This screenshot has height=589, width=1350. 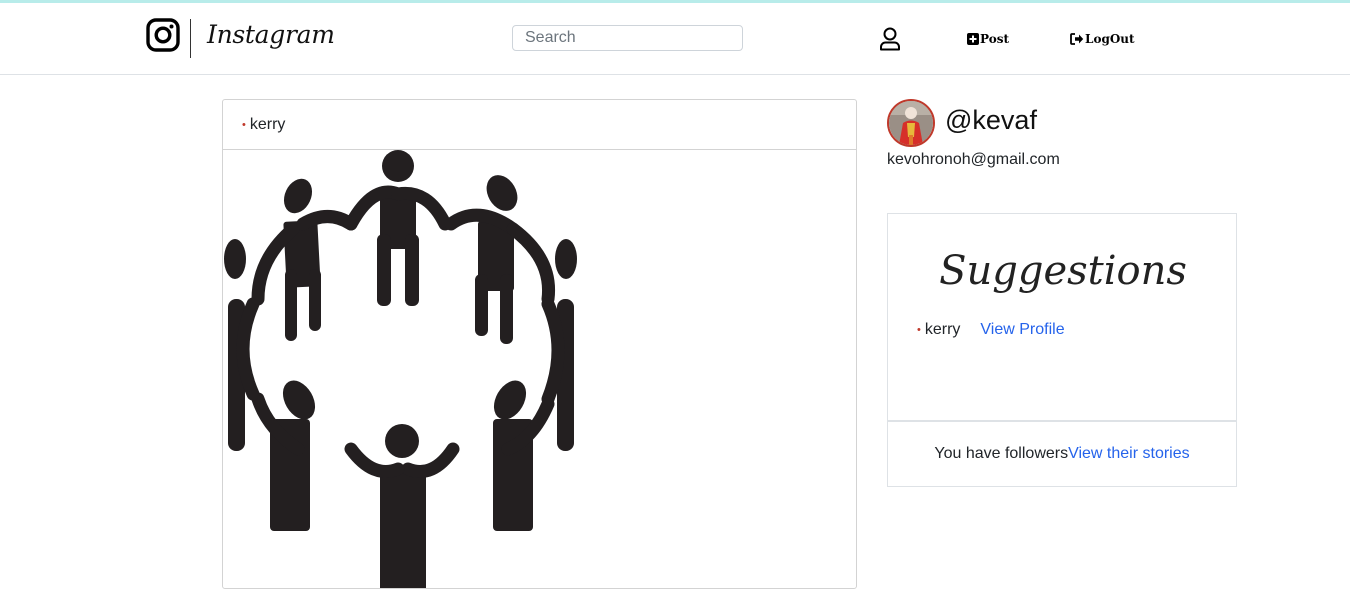 I want to click on search-input, so click(x=627, y=38).